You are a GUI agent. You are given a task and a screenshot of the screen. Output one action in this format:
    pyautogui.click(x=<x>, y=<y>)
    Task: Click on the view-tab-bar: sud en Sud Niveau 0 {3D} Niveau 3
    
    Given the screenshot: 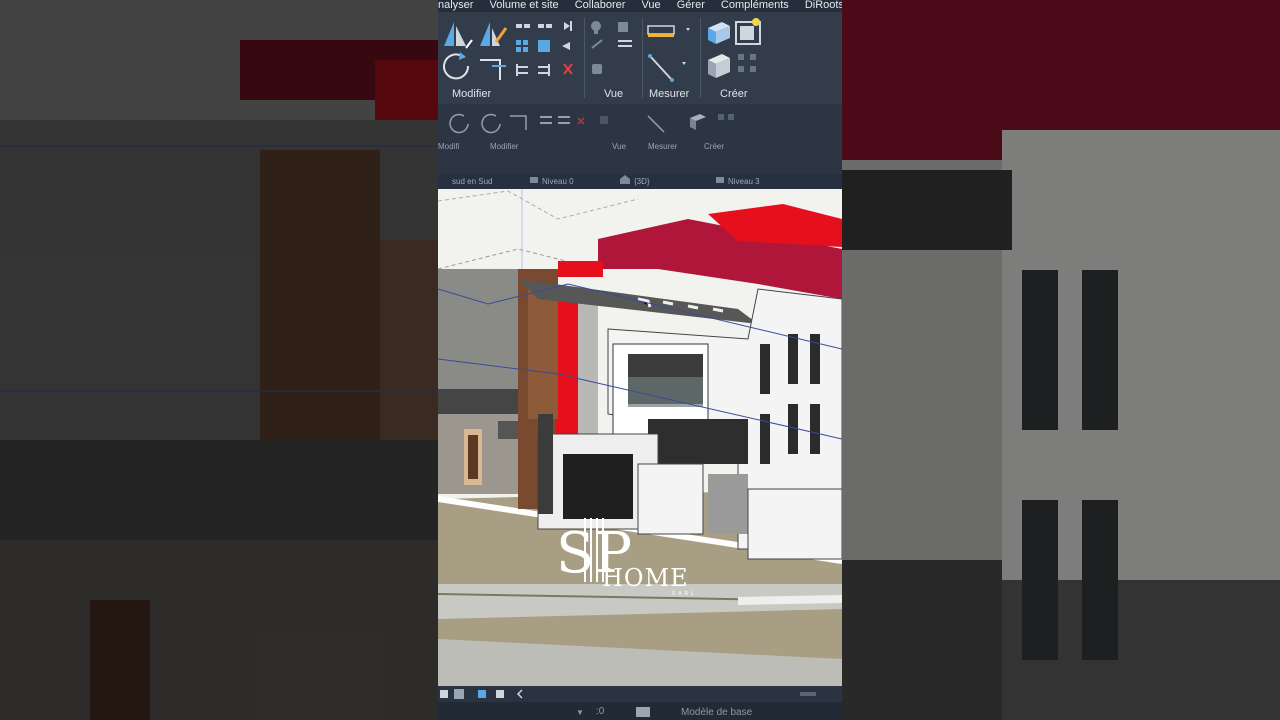 What is the action you would take?
    pyautogui.click(x=640, y=181)
    